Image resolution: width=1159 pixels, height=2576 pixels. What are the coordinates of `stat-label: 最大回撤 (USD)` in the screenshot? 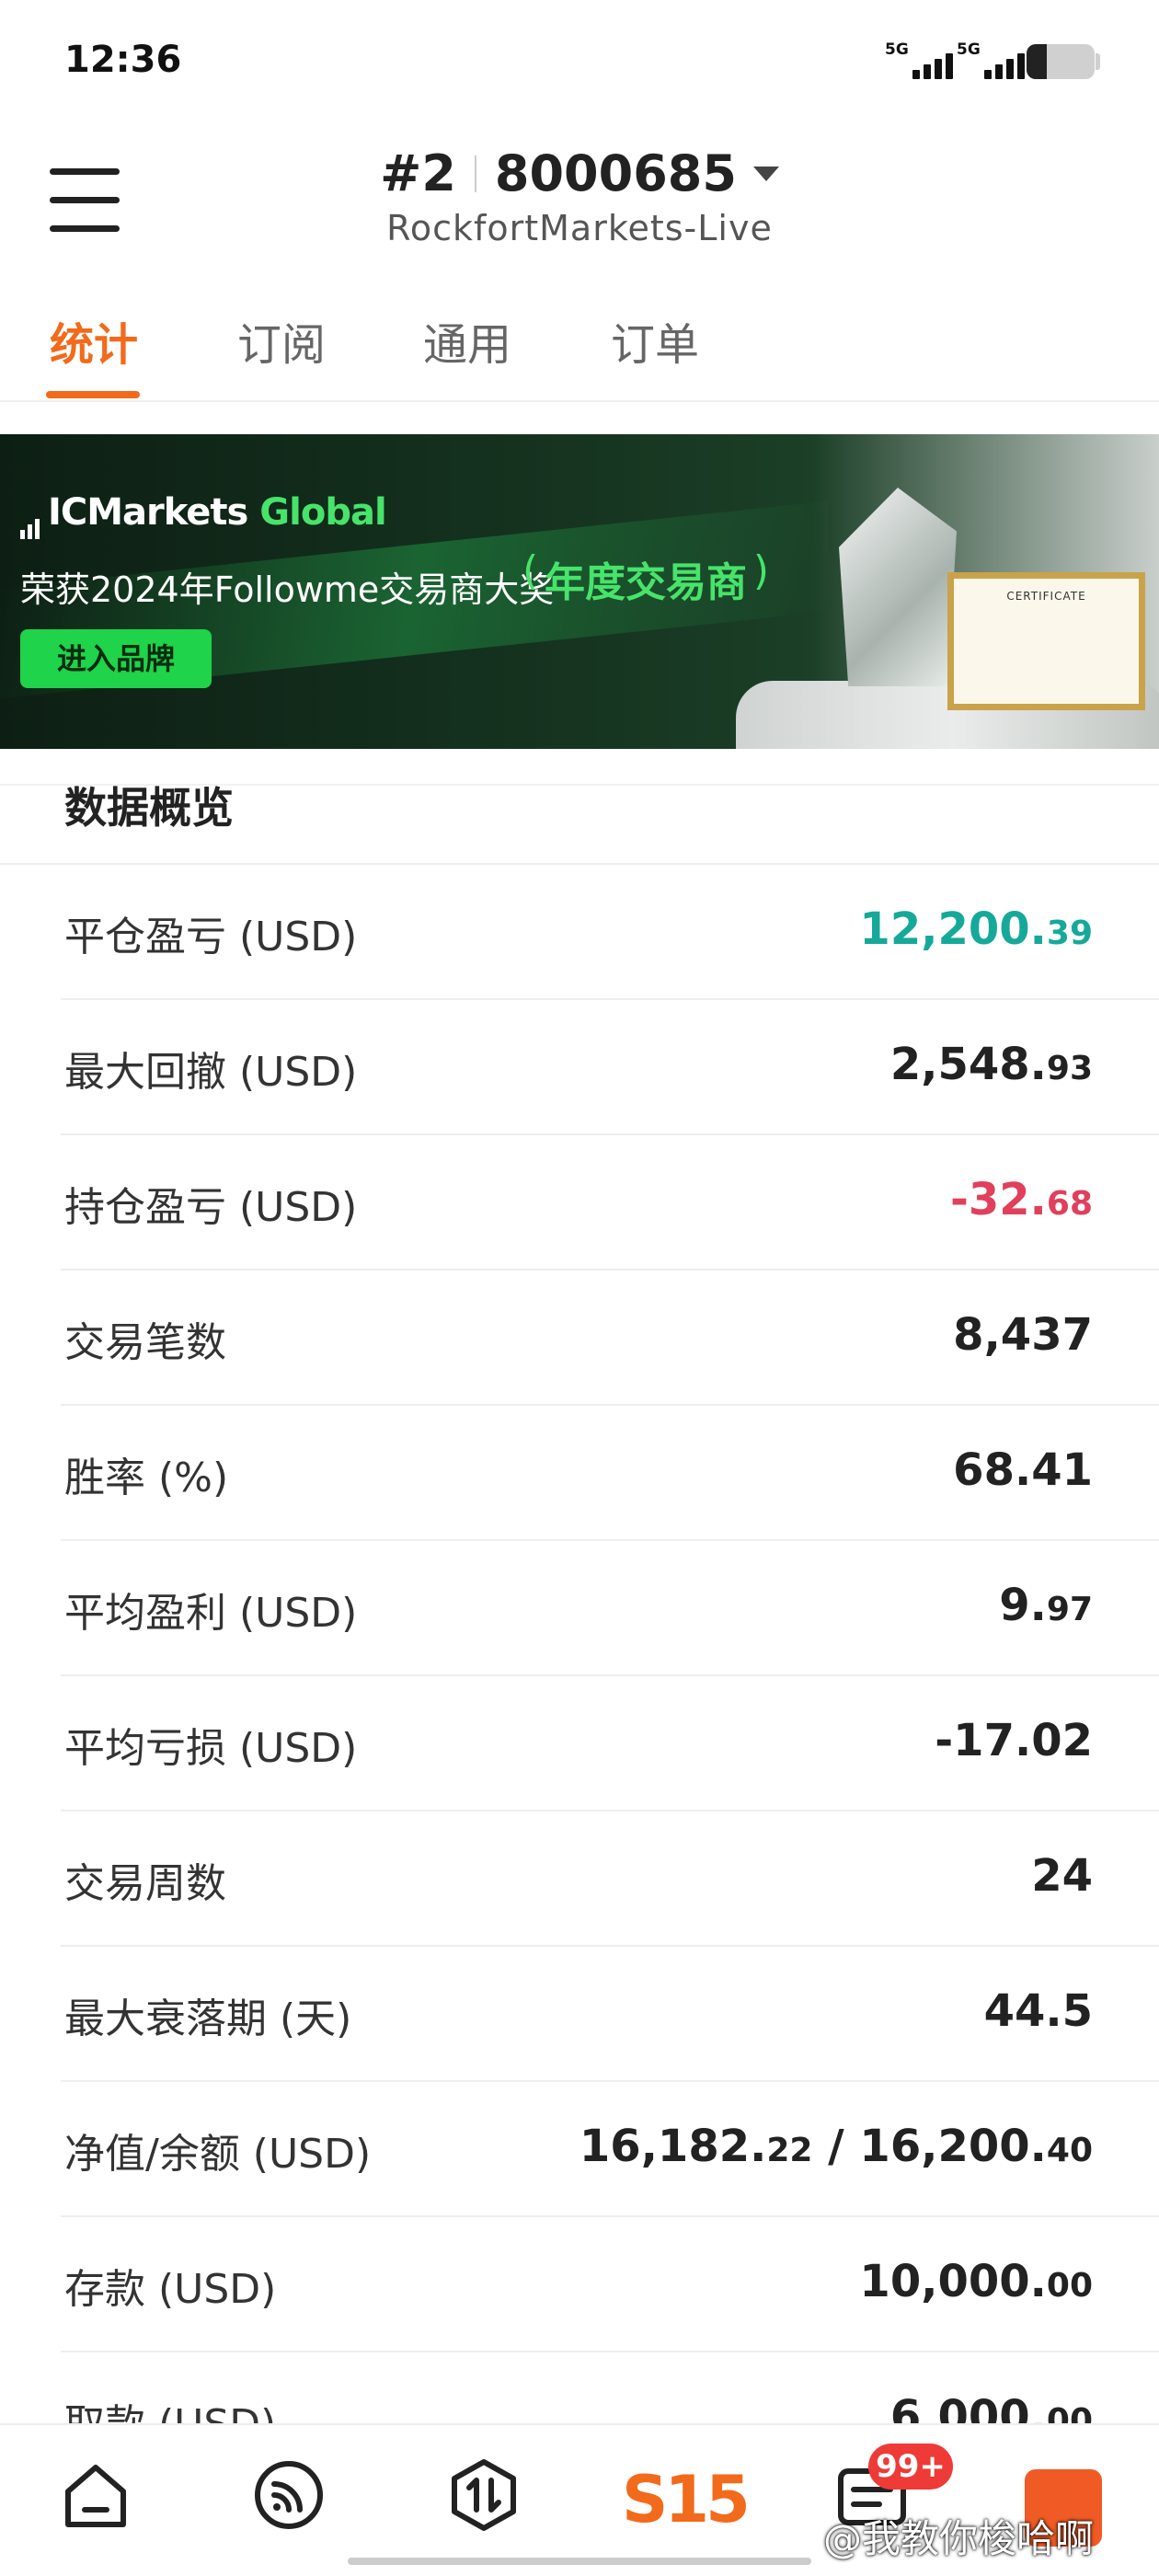 It's located at (211, 1072).